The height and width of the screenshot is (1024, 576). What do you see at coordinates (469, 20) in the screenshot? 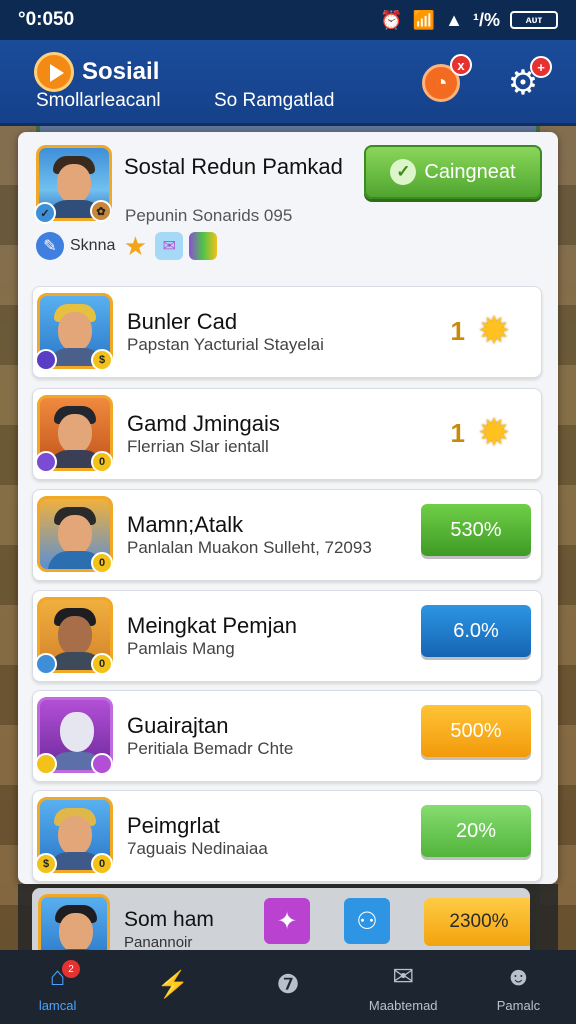
I see `status-icons: ⏰ 📶 ▲ ¹/% ᴀᴜᴛ` at bounding box center [469, 20].